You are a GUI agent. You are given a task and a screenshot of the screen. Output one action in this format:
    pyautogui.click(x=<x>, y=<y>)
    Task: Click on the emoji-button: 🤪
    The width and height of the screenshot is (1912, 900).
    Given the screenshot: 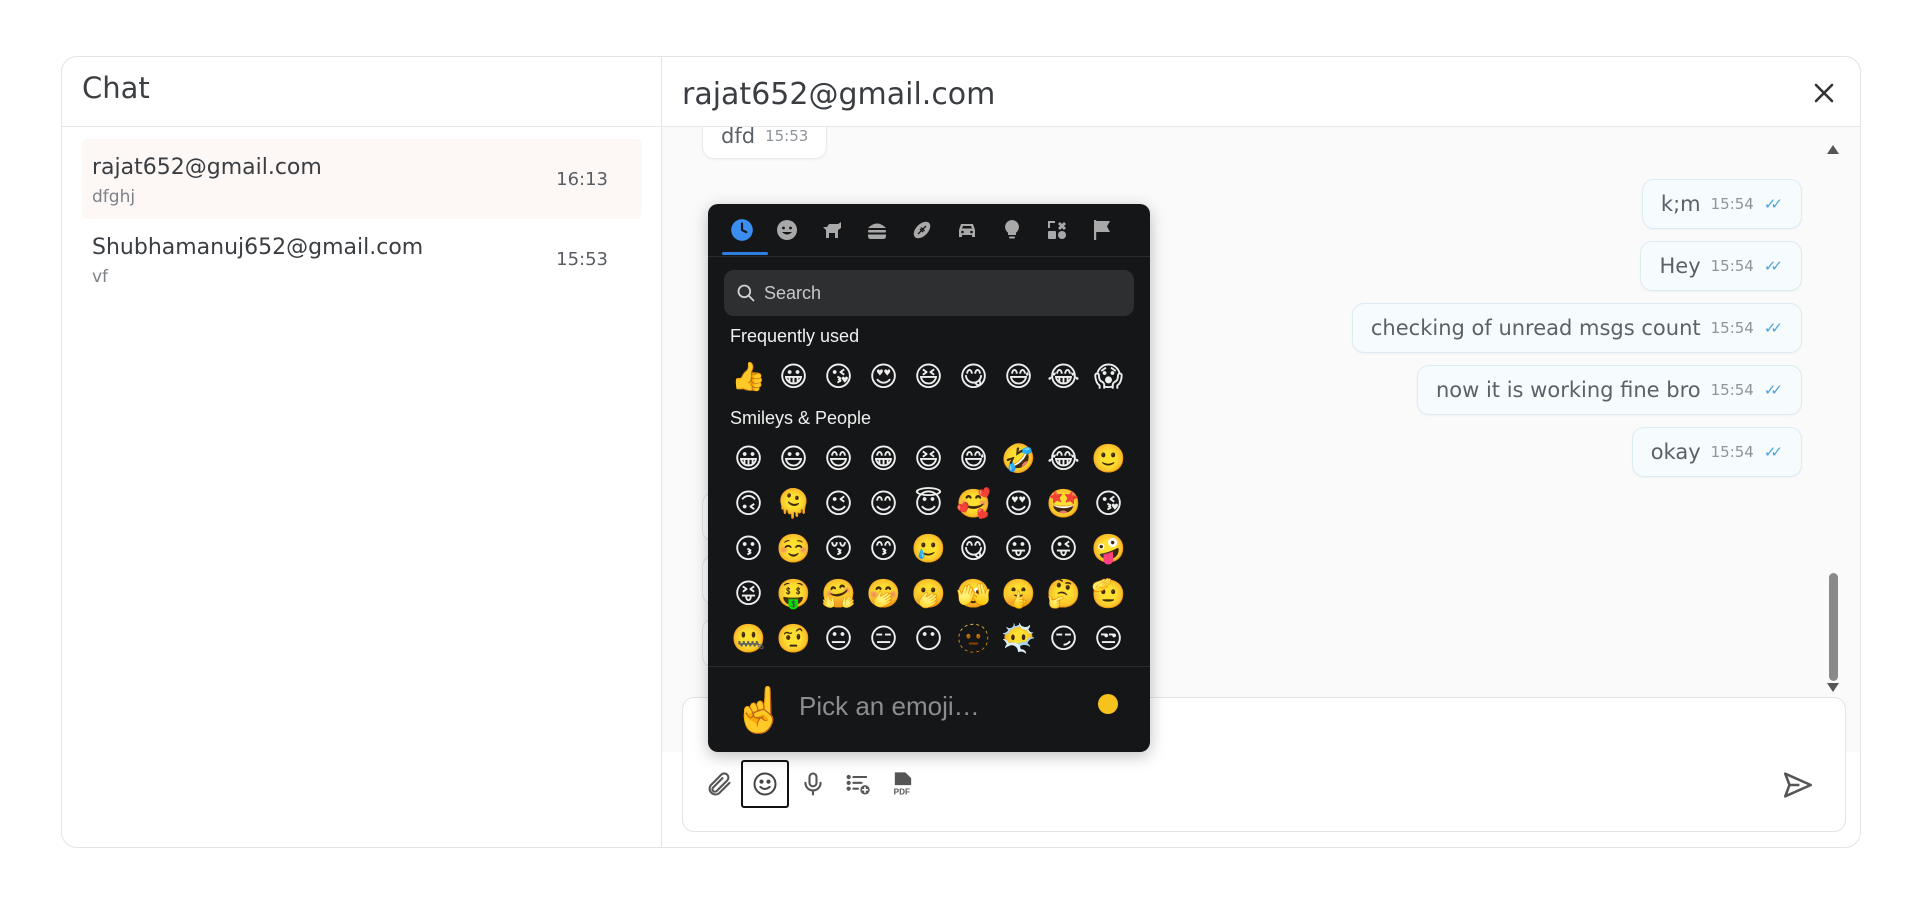 What is the action you would take?
    pyautogui.click(x=1108, y=548)
    